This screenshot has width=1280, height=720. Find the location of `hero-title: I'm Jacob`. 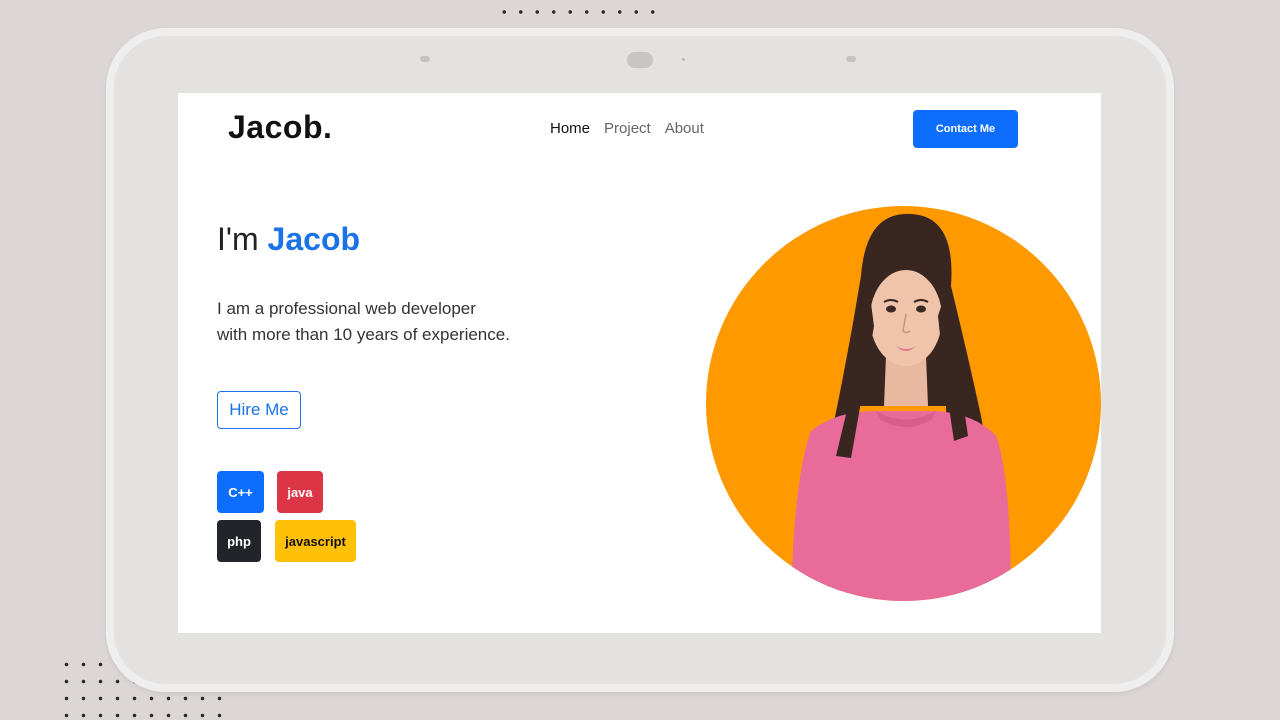

hero-title: I'm Jacob is located at coordinates (288, 239).